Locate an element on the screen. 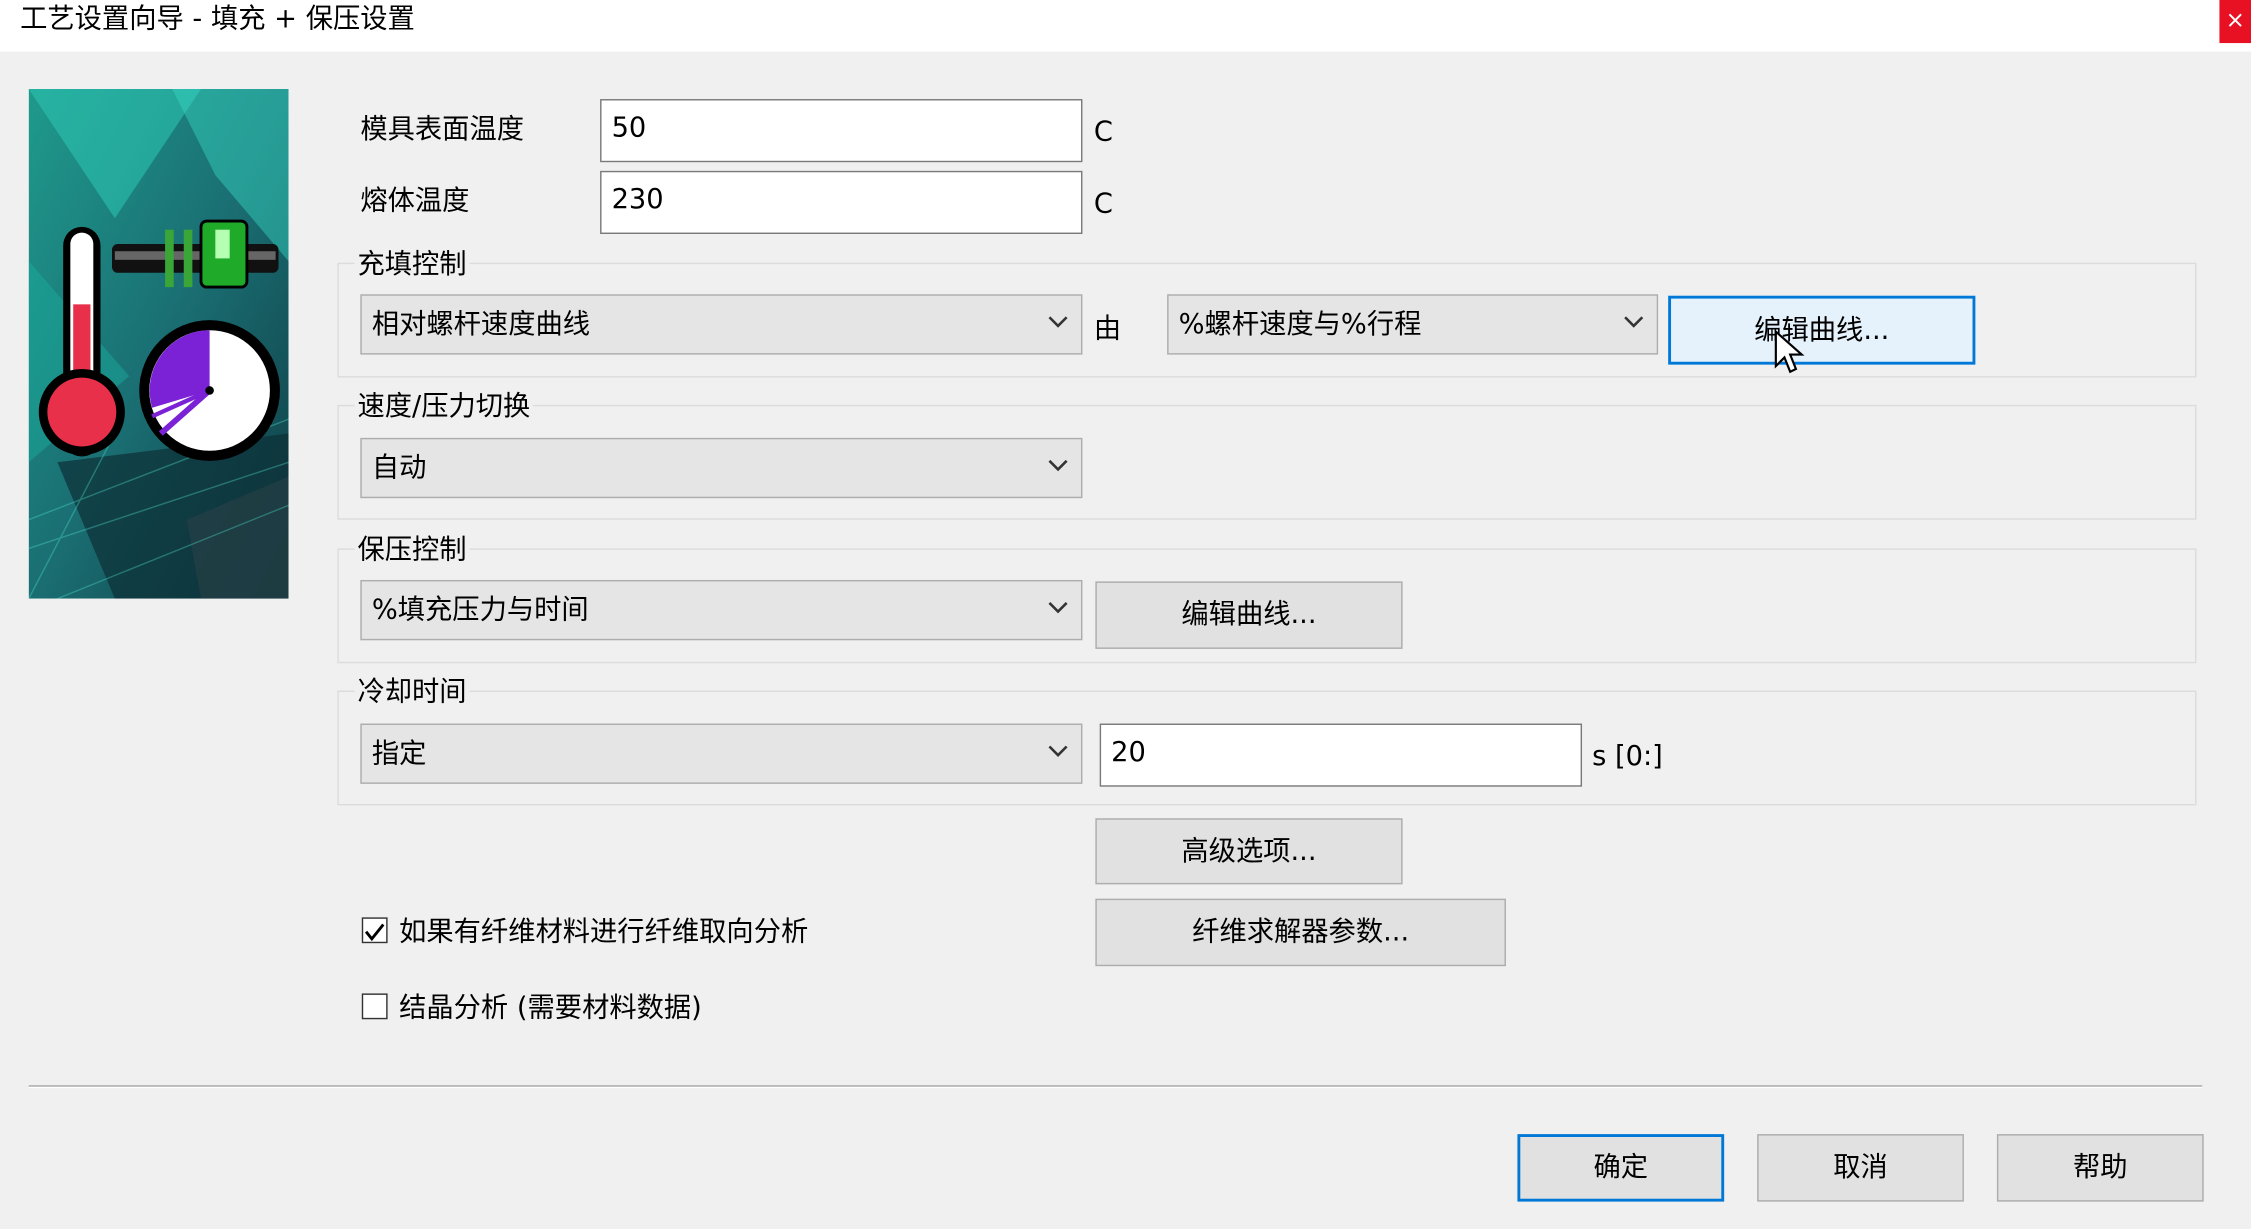 The width and height of the screenshot is (2251, 1229). ok-button: 确定 is located at coordinates (1621, 1168).